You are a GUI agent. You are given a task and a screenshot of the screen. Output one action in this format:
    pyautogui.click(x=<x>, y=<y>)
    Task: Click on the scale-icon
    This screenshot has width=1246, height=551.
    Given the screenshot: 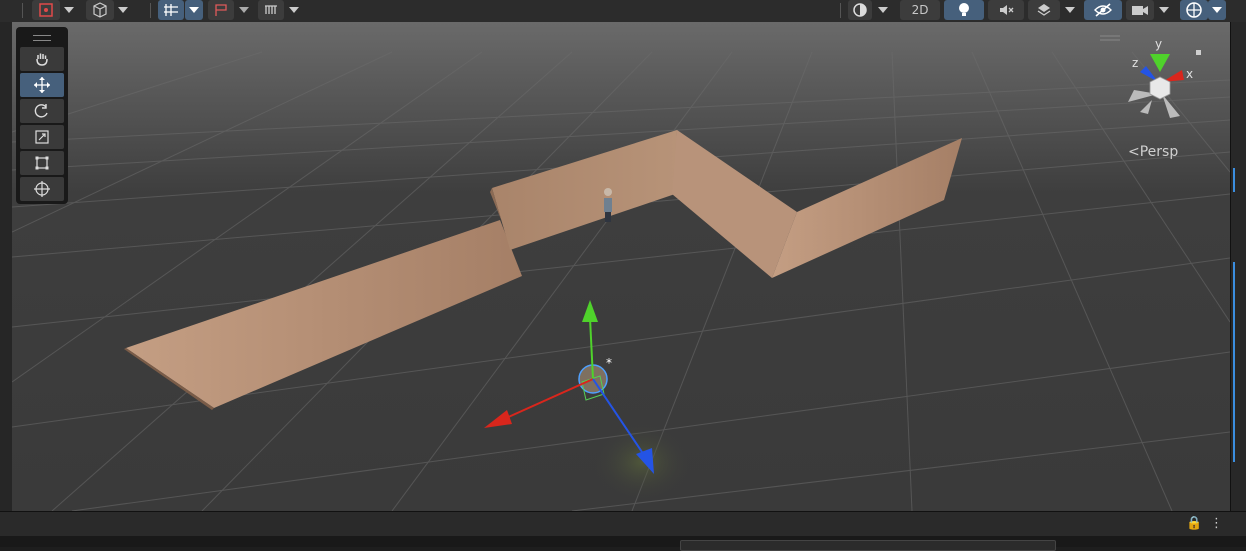 What is the action you would take?
    pyautogui.click(x=42, y=137)
    